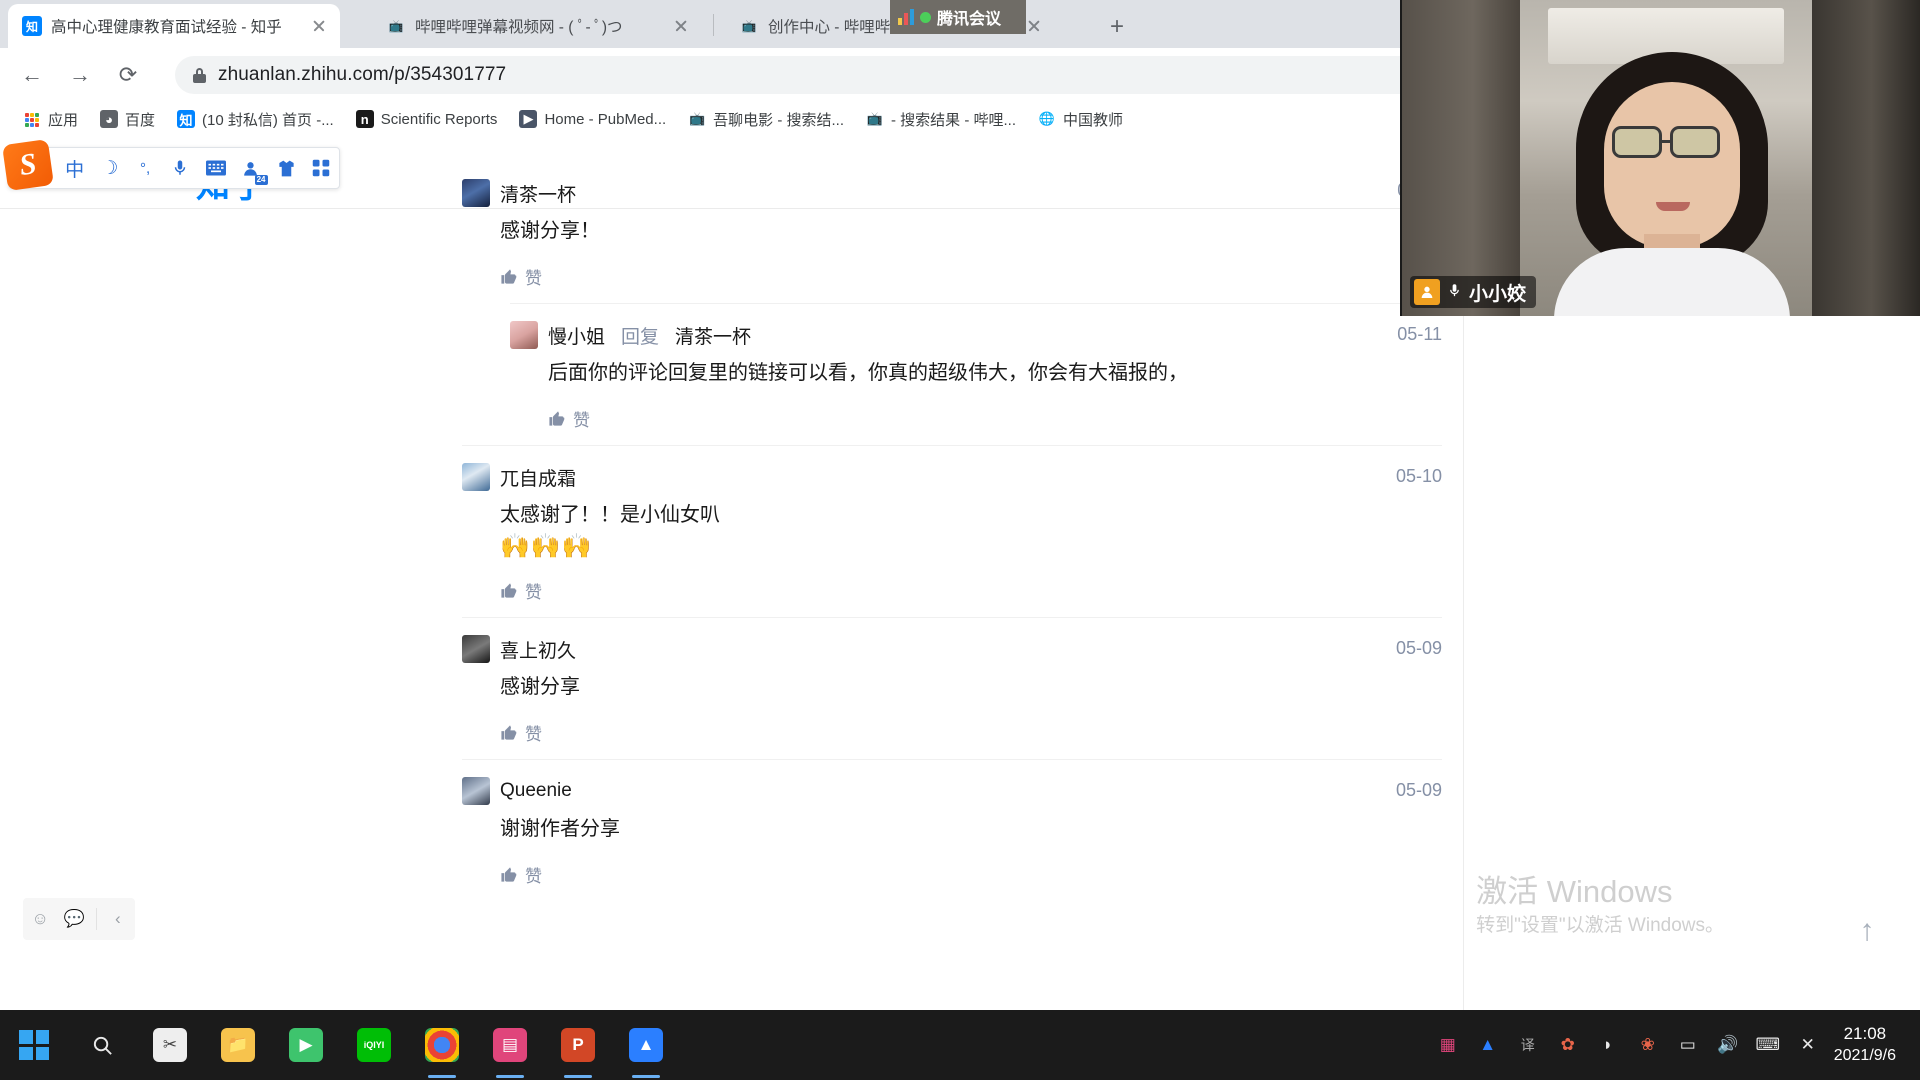 The width and height of the screenshot is (1920, 1080). What do you see at coordinates (250, 168) in the screenshot?
I see `user-account-icon: 24` at bounding box center [250, 168].